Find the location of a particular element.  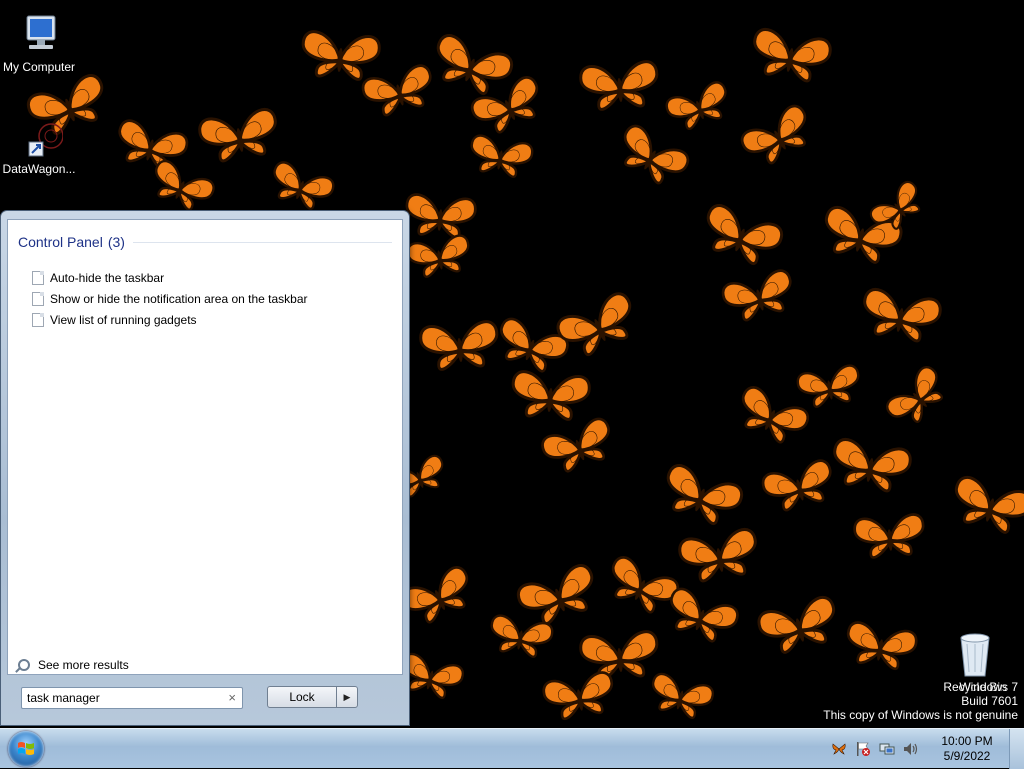

see-more-results-link: See more results is located at coordinates (73, 665).